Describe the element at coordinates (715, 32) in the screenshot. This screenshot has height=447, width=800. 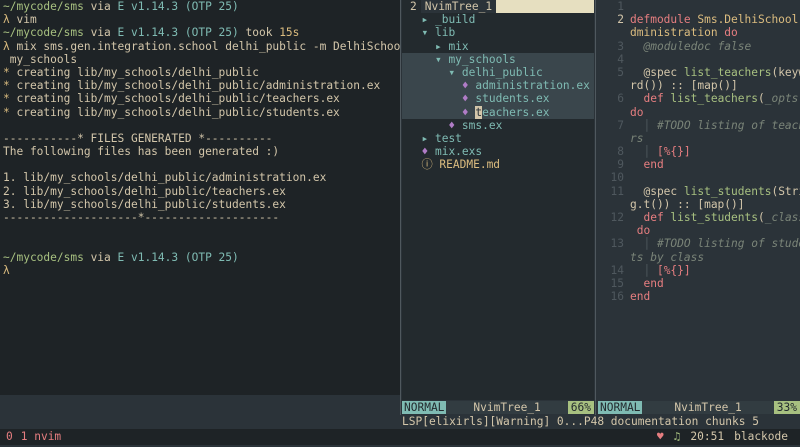
I see `code-text: dministration do` at that location.